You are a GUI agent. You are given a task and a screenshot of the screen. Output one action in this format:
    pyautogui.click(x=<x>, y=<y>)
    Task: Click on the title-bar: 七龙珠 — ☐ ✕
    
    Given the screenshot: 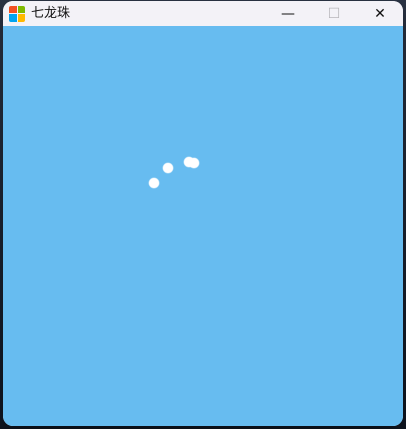 What is the action you would take?
    pyautogui.click(x=203, y=13)
    